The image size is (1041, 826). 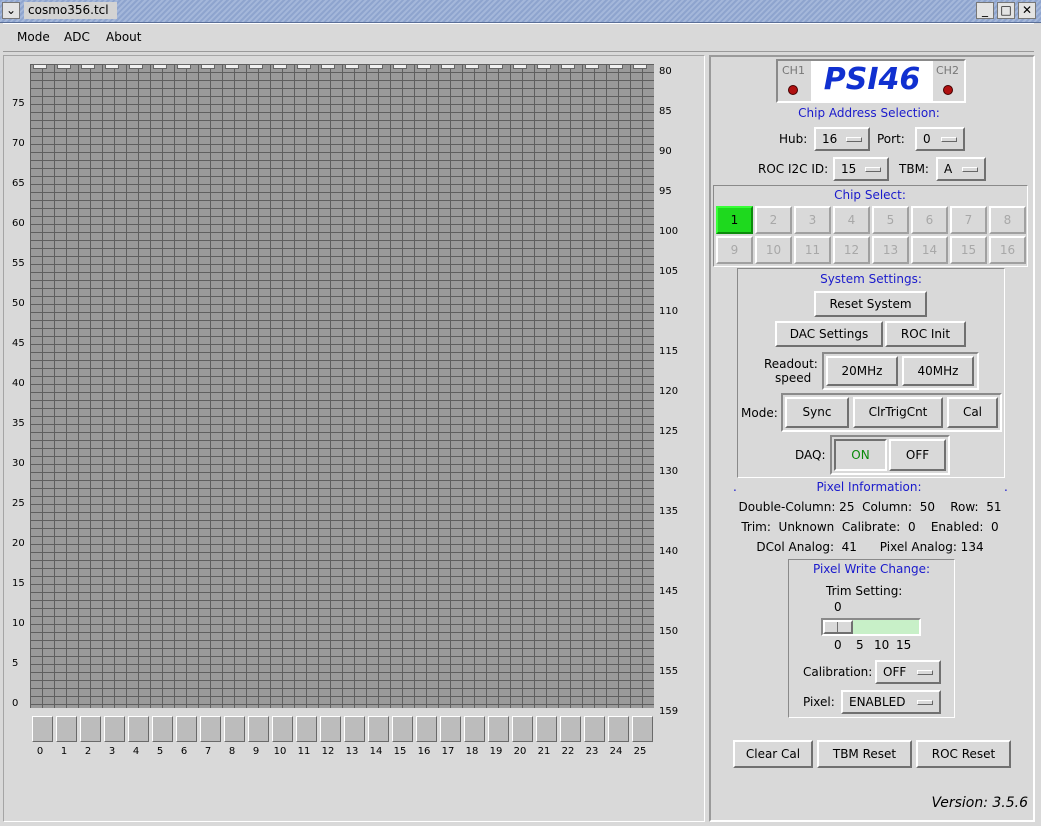 I want to click on menu-mode: Mode, so click(x=33, y=37).